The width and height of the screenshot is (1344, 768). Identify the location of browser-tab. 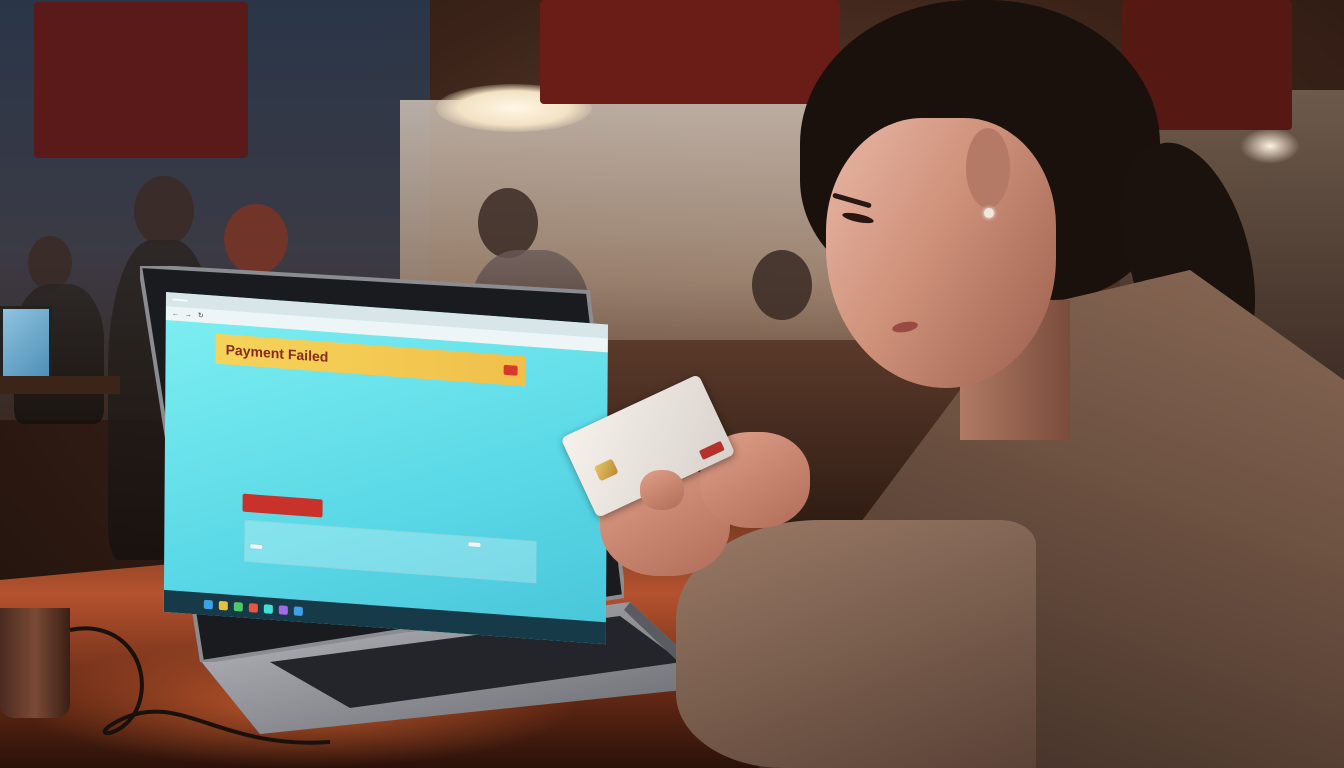
(179, 300).